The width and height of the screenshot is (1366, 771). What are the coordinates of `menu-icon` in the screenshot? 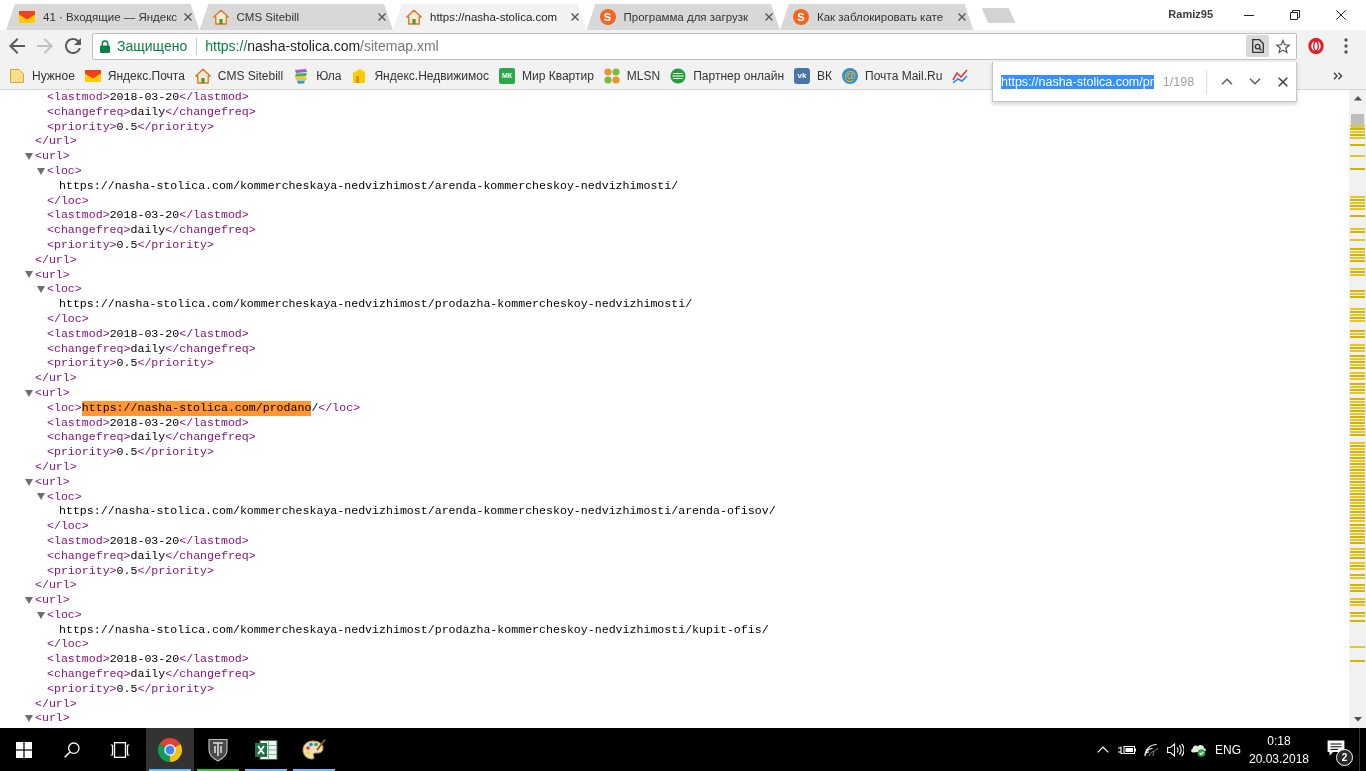 It's located at (1346, 46).